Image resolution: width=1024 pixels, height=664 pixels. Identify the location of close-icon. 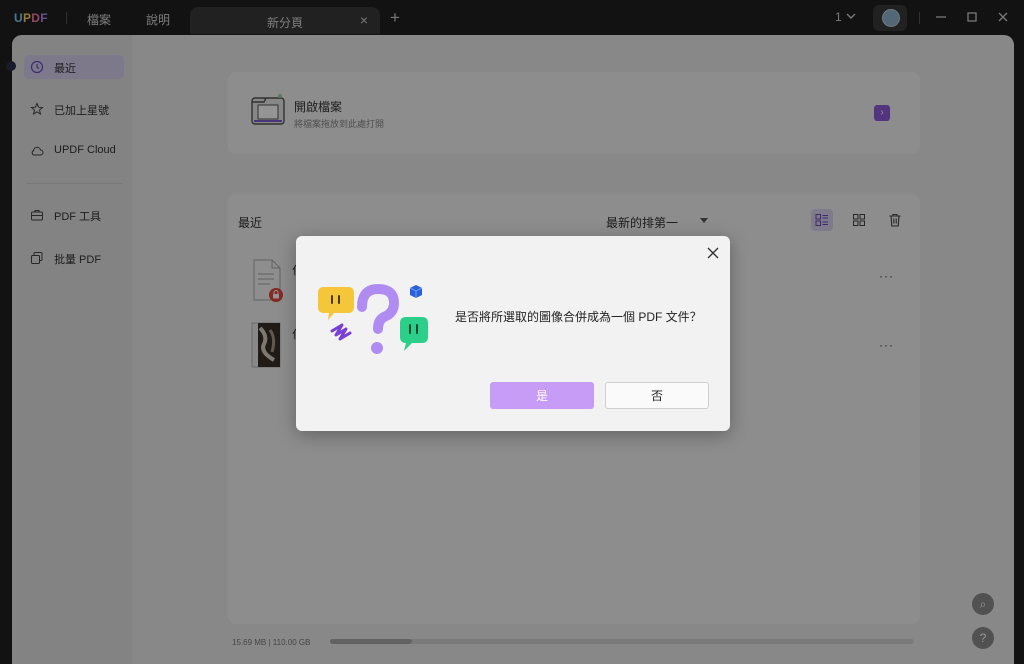
(713, 253).